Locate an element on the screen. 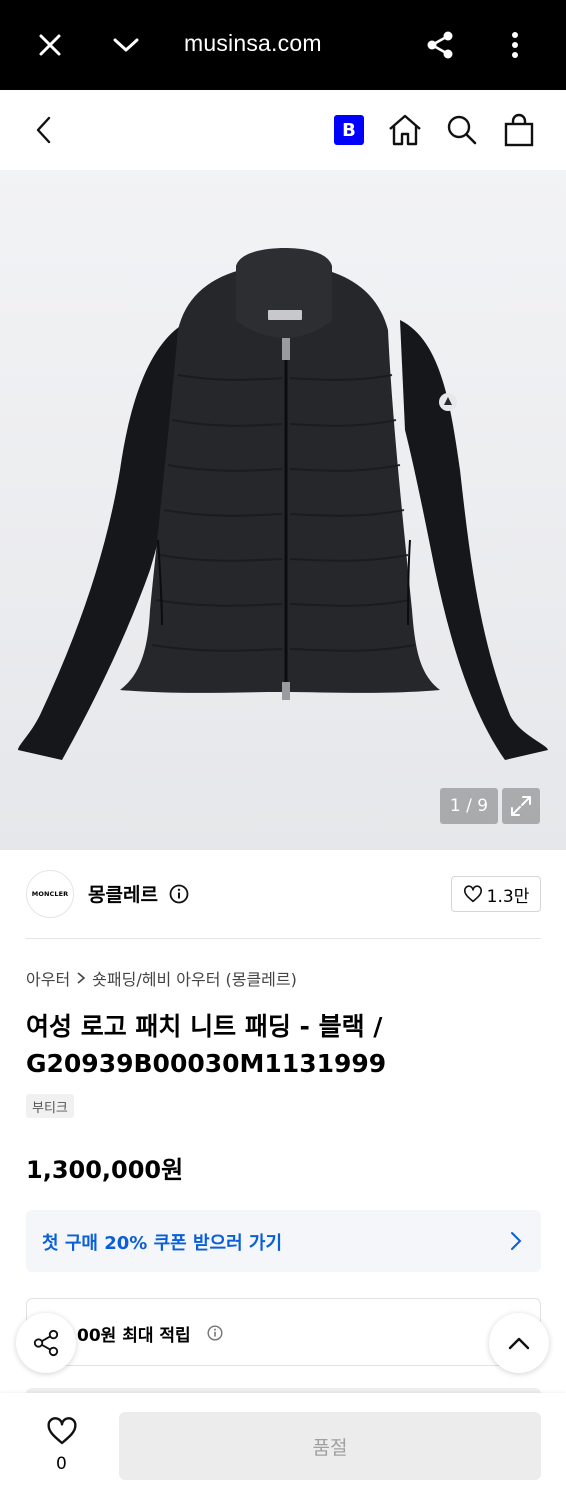 The height and width of the screenshot is (1500, 566). breadcrumb: 아우터 숏패딩/헤비 아우터 (몽클레르) is located at coordinates (161, 978).